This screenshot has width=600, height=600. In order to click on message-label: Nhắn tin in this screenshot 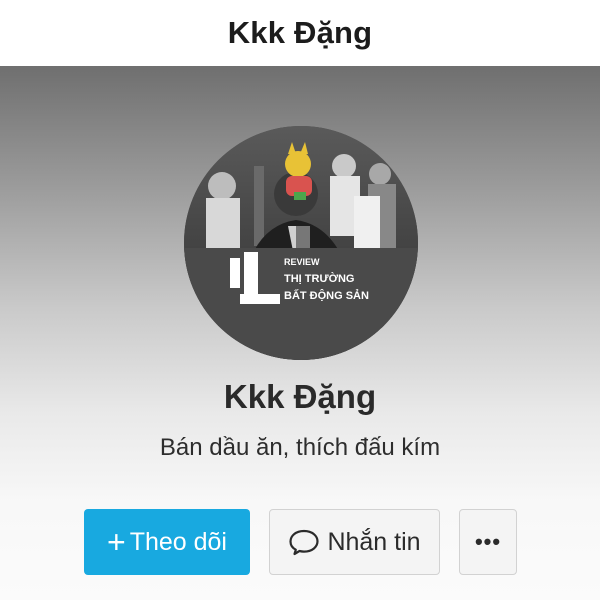, I will do `click(374, 541)`.